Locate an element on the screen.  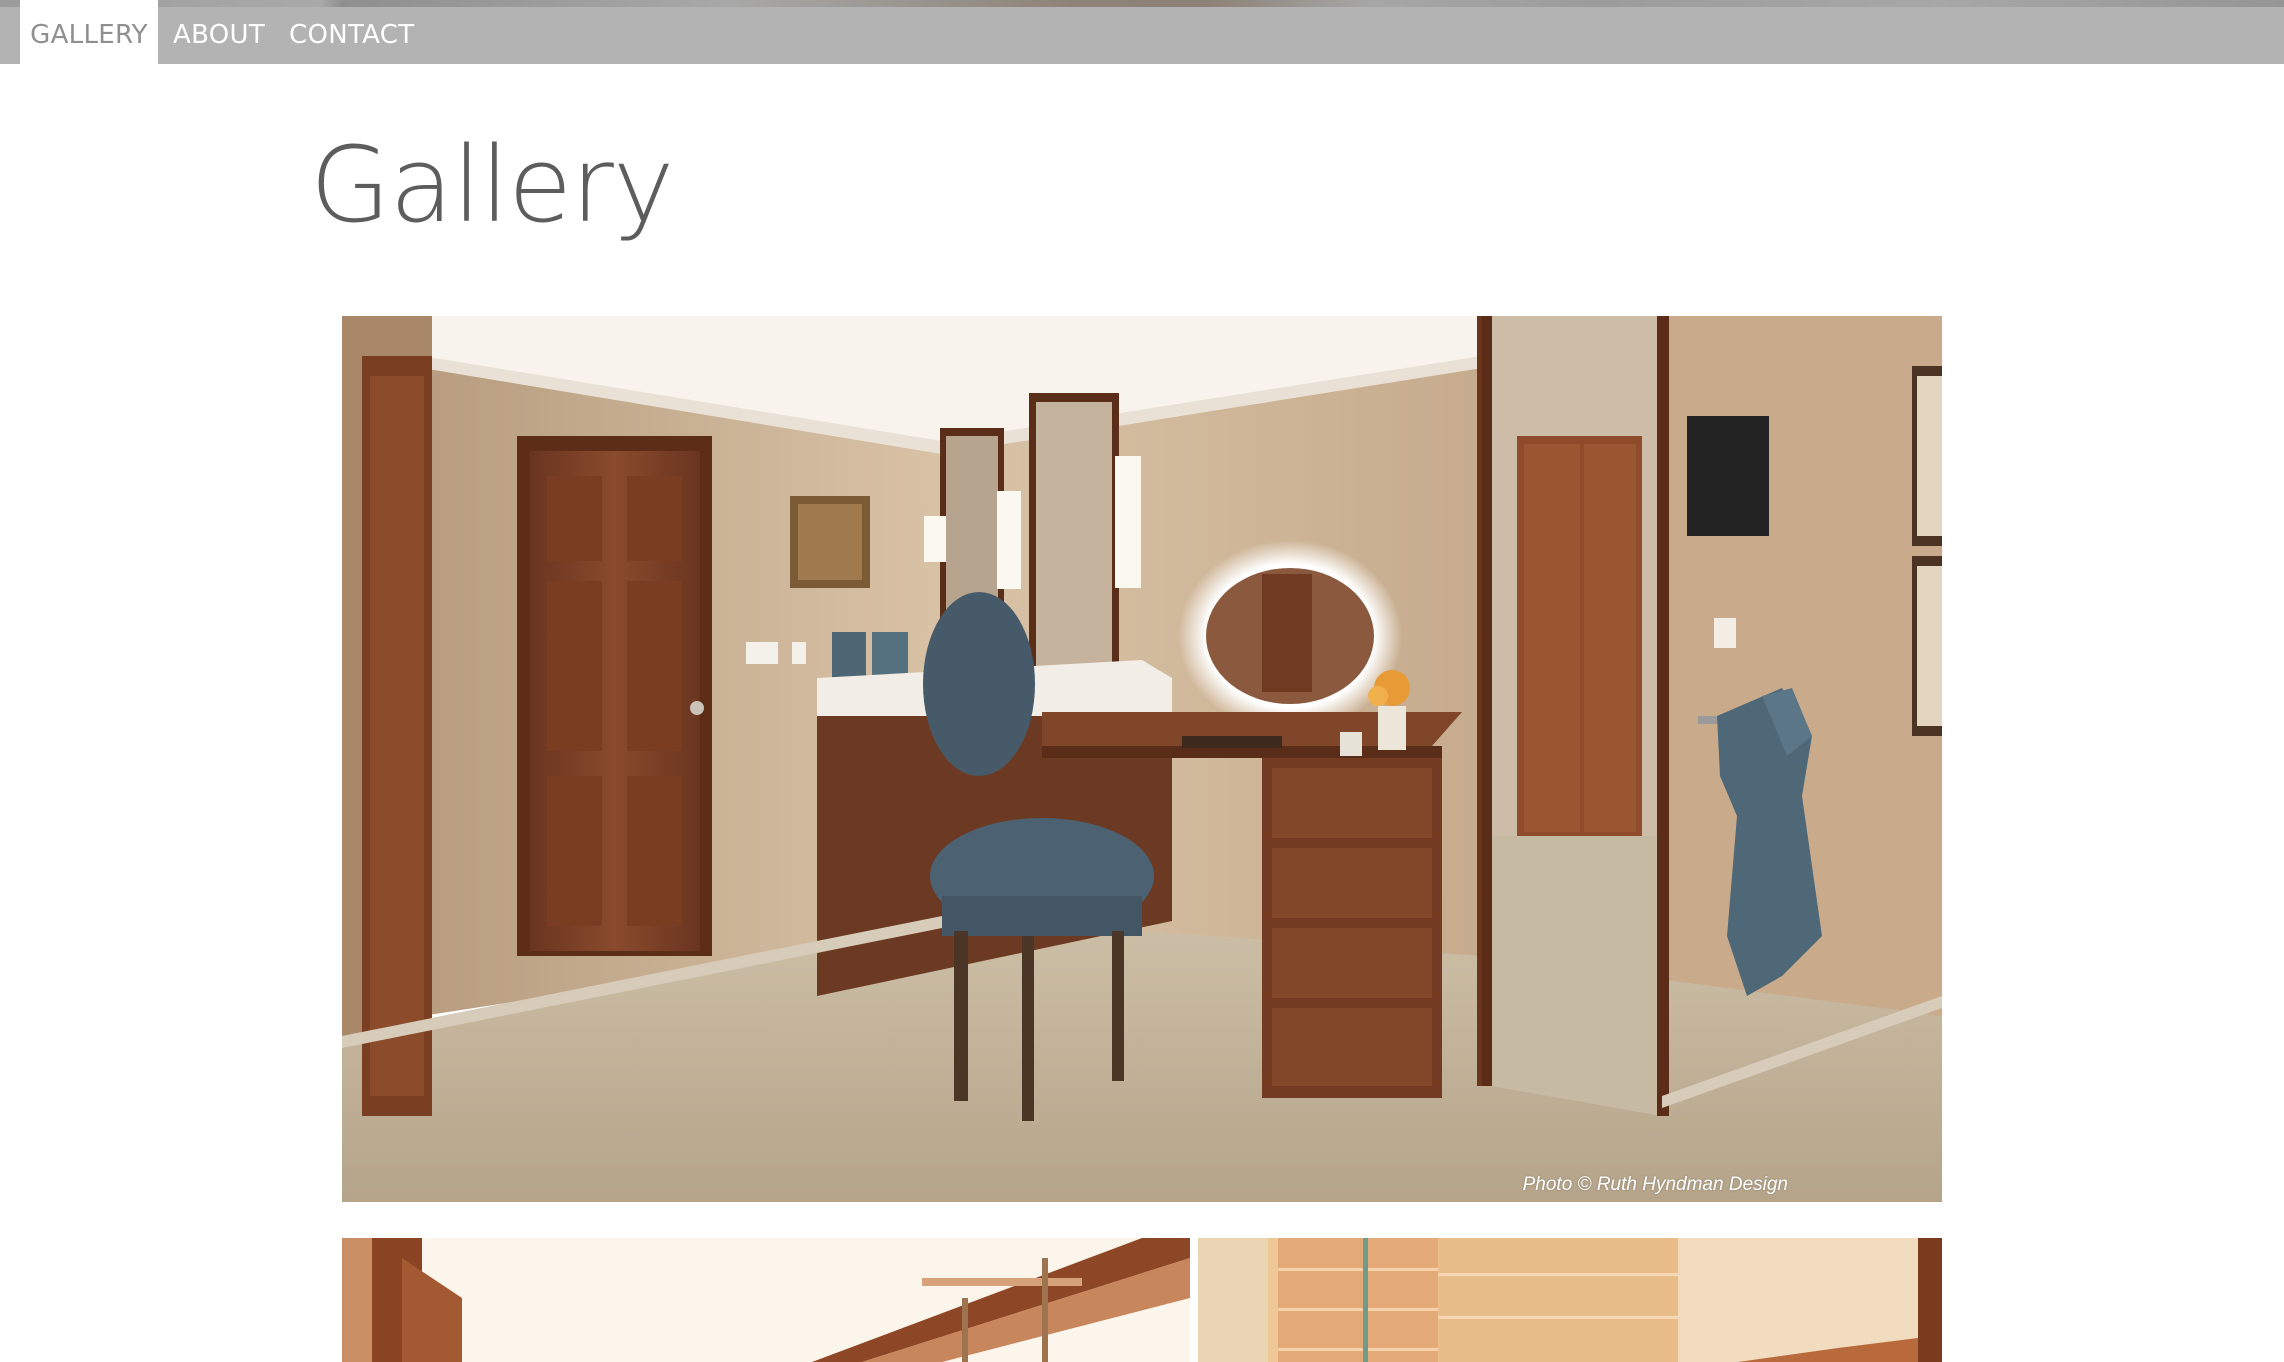
photo-credit: Photo © Ruth Hyndman Design is located at coordinates (1655, 1184).